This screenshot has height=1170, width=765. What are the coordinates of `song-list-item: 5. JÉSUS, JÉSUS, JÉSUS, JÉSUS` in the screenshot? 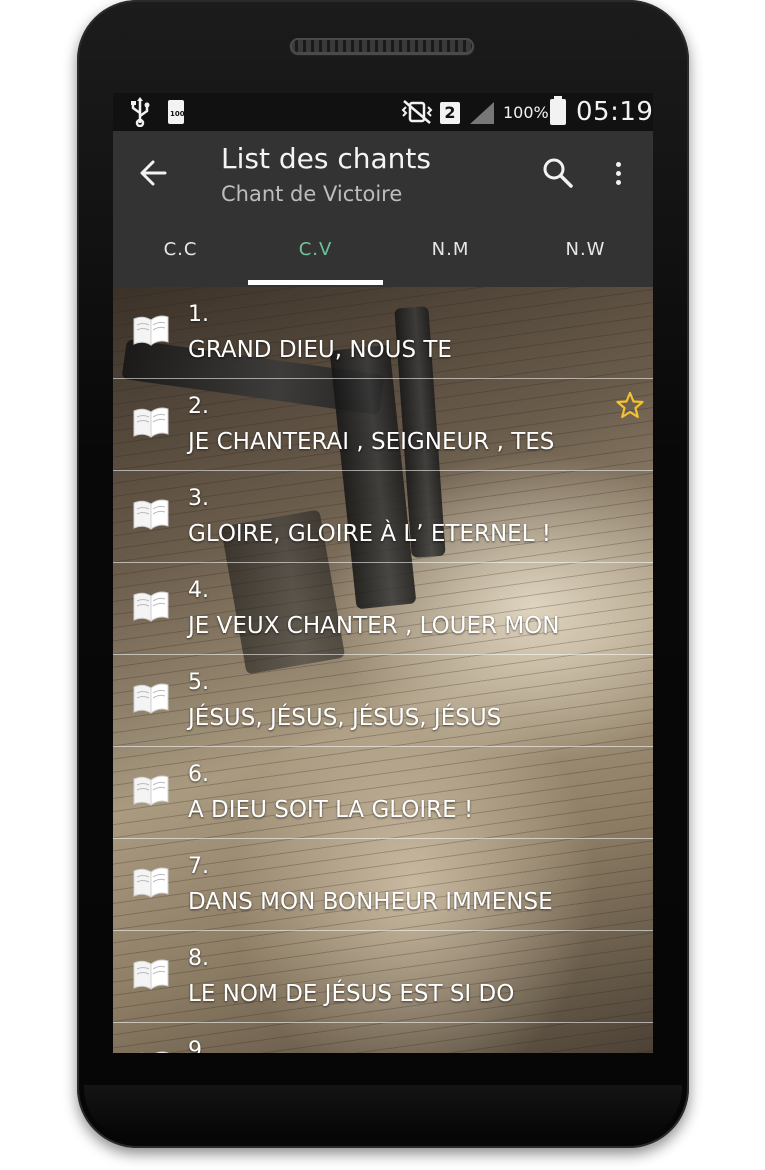 It's located at (383, 701).